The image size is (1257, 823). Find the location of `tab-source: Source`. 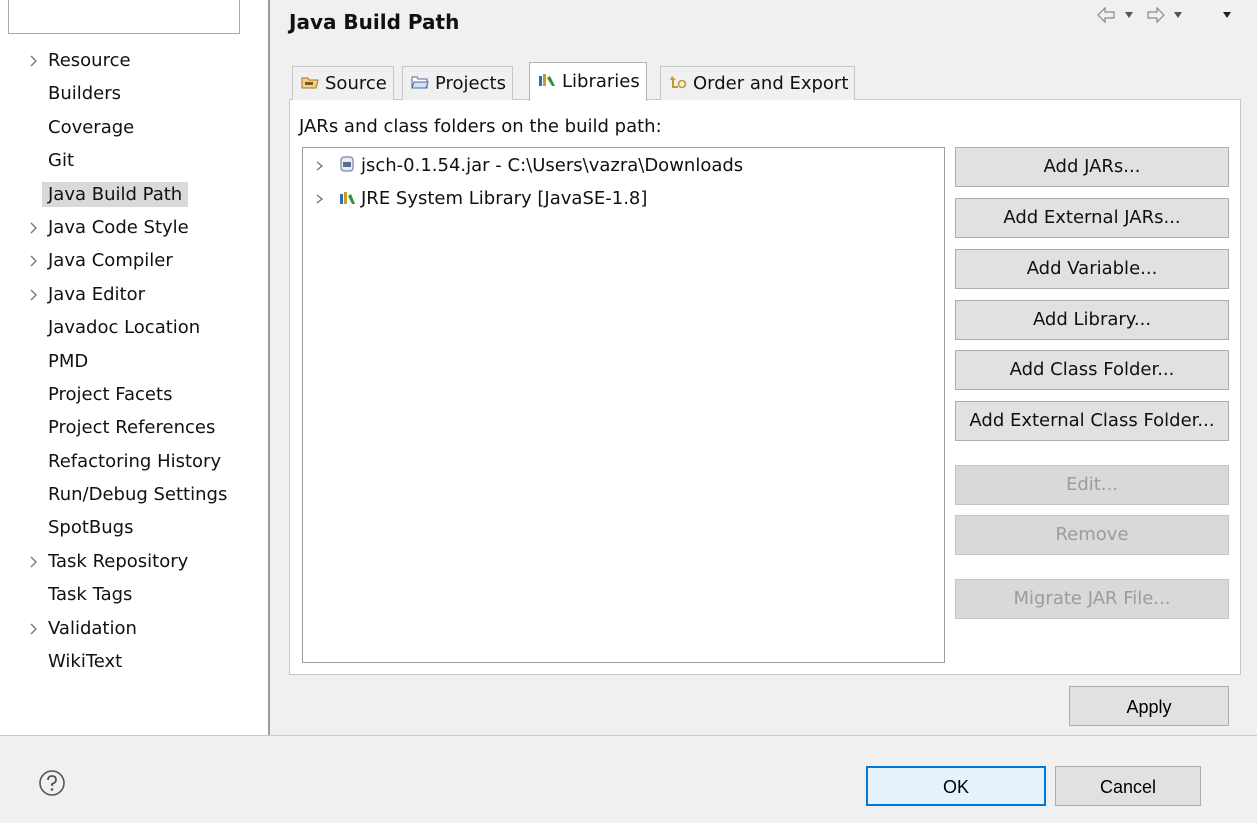

tab-source: Source is located at coordinates (343, 83).